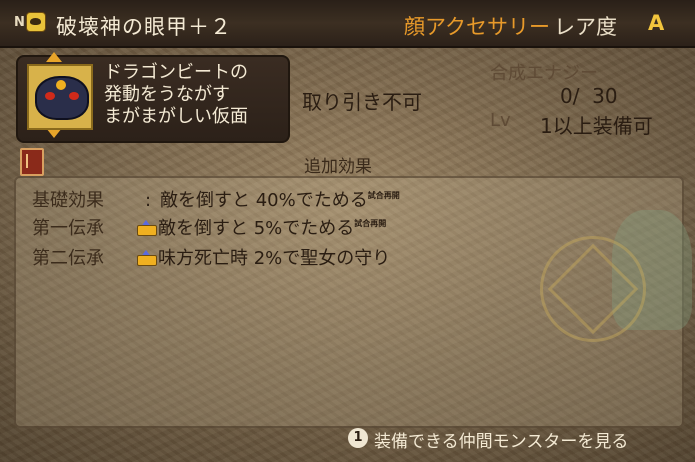 The image size is (695, 462). What do you see at coordinates (544, 73) in the screenshot?
I see `synth-energy-label: 合成エナジー` at bounding box center [544, 73].